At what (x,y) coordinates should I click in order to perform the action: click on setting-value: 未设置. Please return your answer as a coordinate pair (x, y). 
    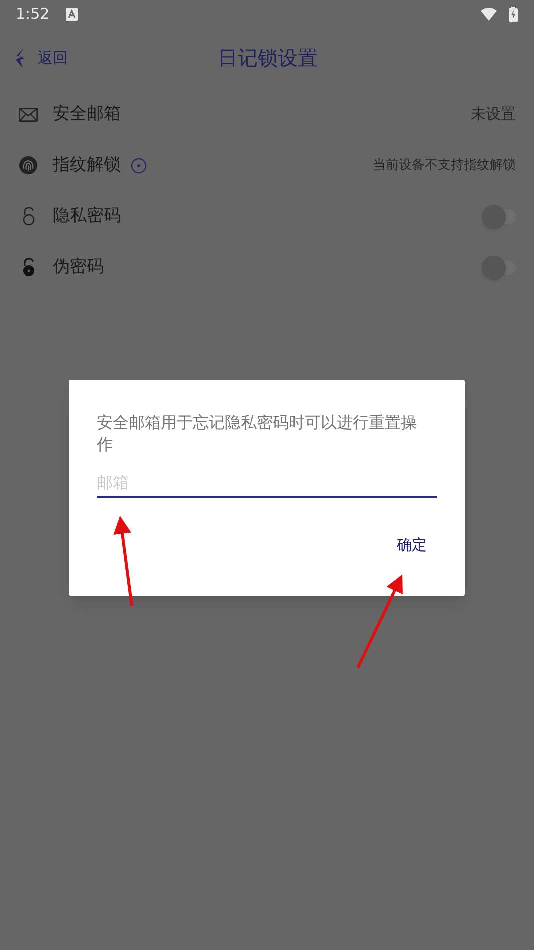
    Looking at the image, I should click on (493, 115).